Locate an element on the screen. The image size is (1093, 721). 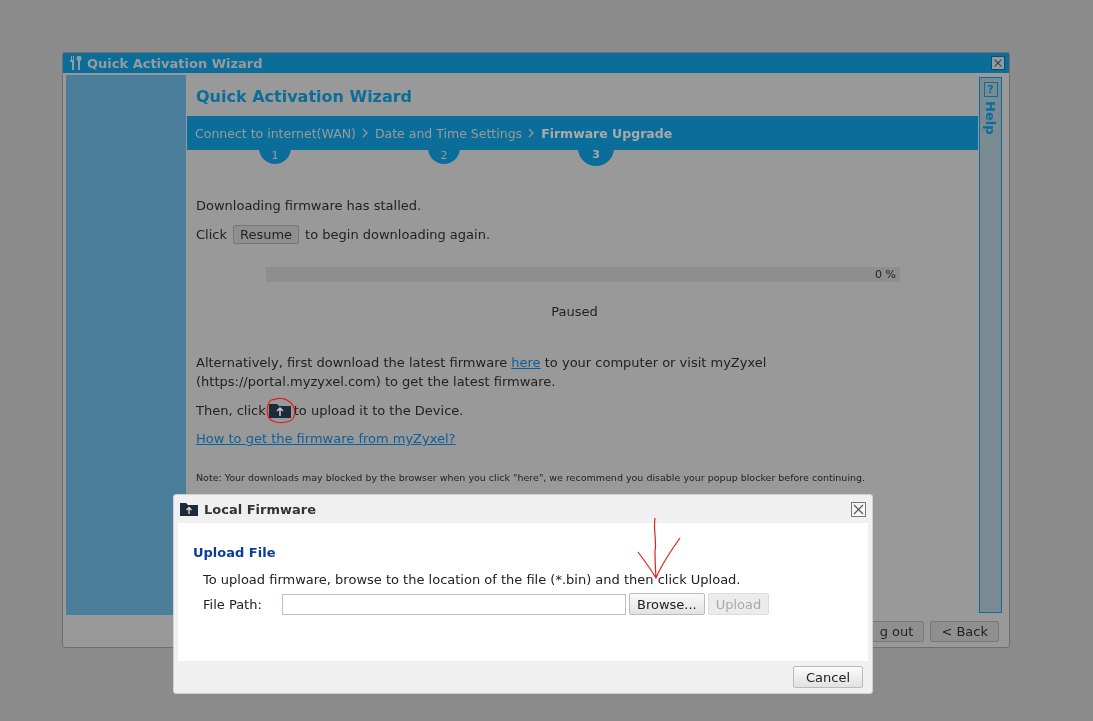
window-title: Quick Activation Wizard is located at coordinates (175, 63).